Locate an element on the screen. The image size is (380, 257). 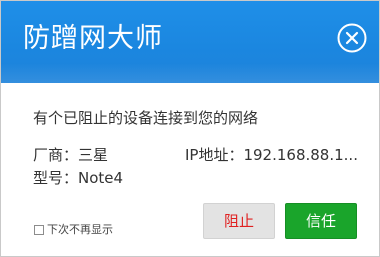
alert-message: 有个已阻止的设备连接到您的网络 is located at coordinates (146, 118).